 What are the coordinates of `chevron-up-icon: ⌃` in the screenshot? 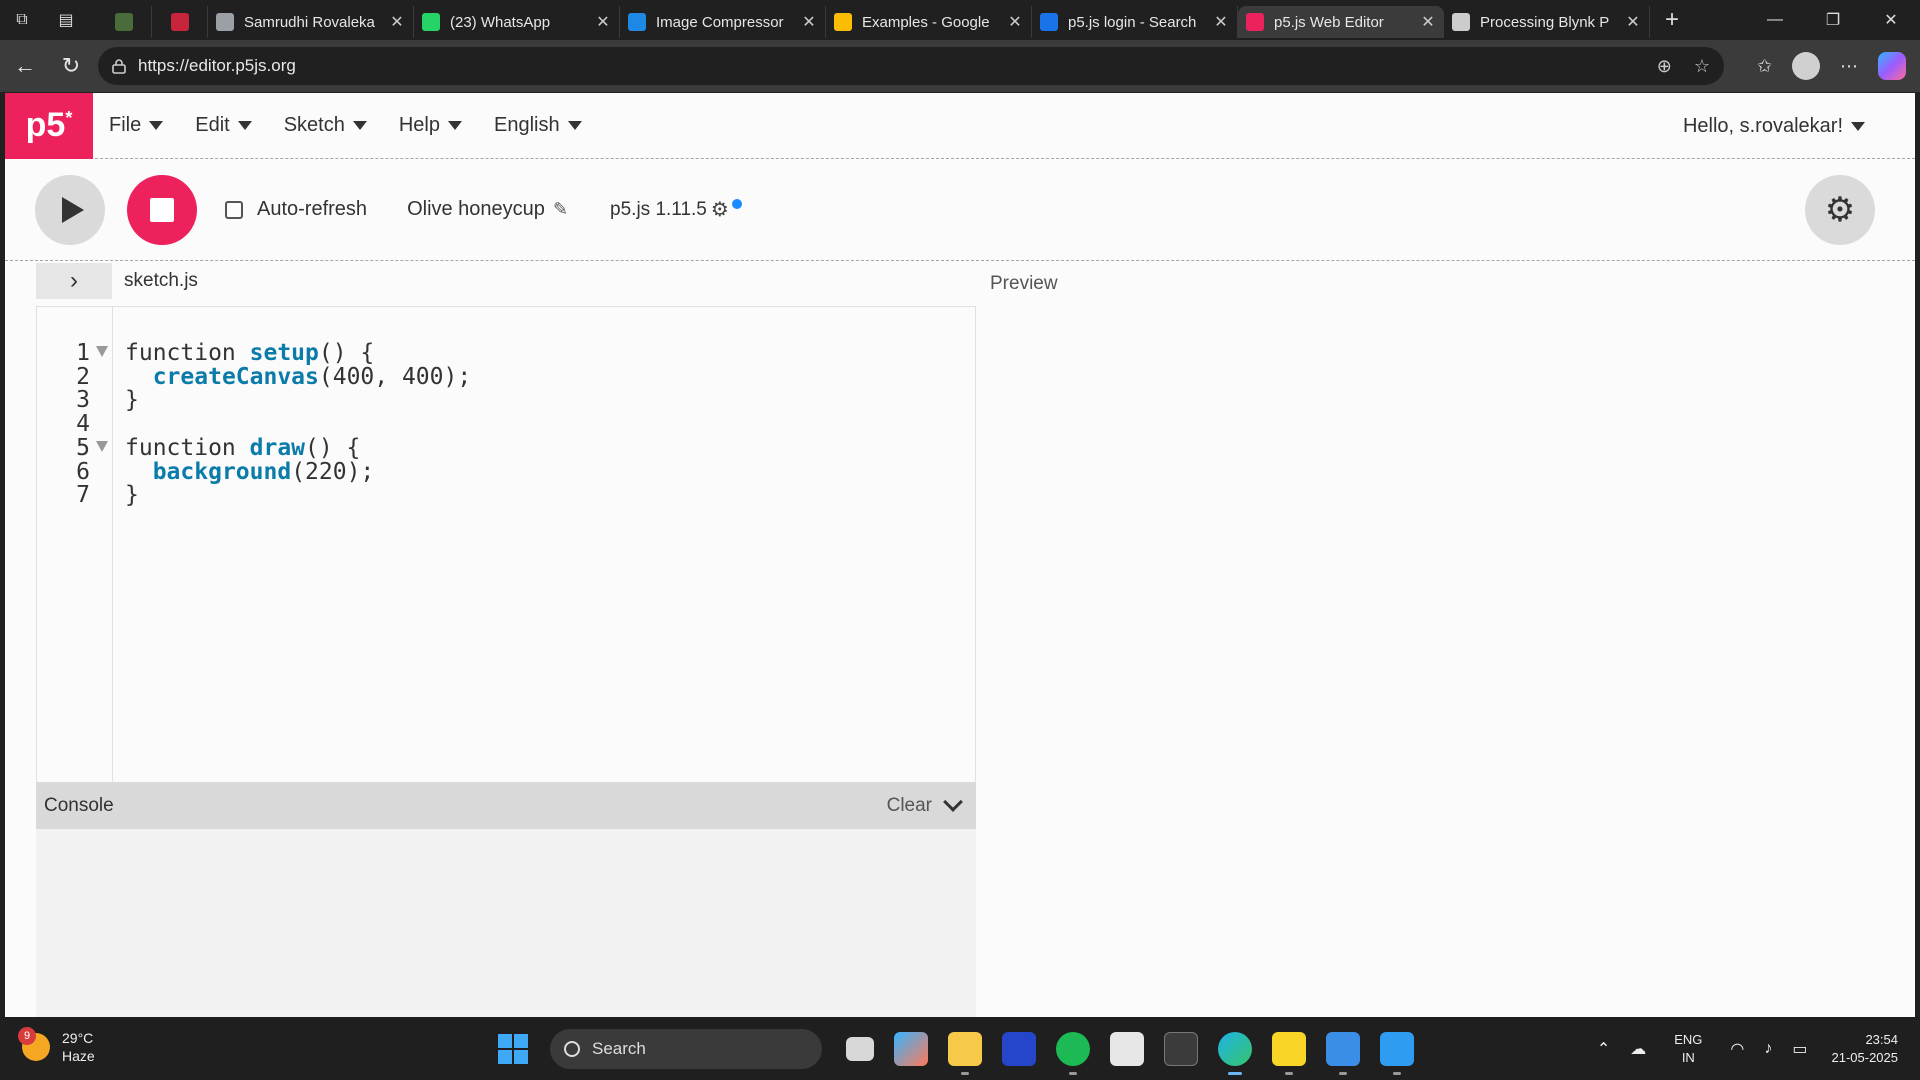 It's located at (1603, 1049).